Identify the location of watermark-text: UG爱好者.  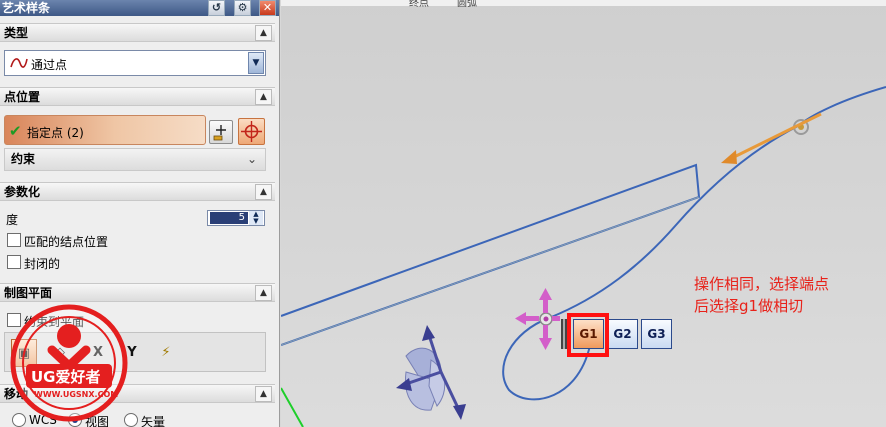
(66, 377).